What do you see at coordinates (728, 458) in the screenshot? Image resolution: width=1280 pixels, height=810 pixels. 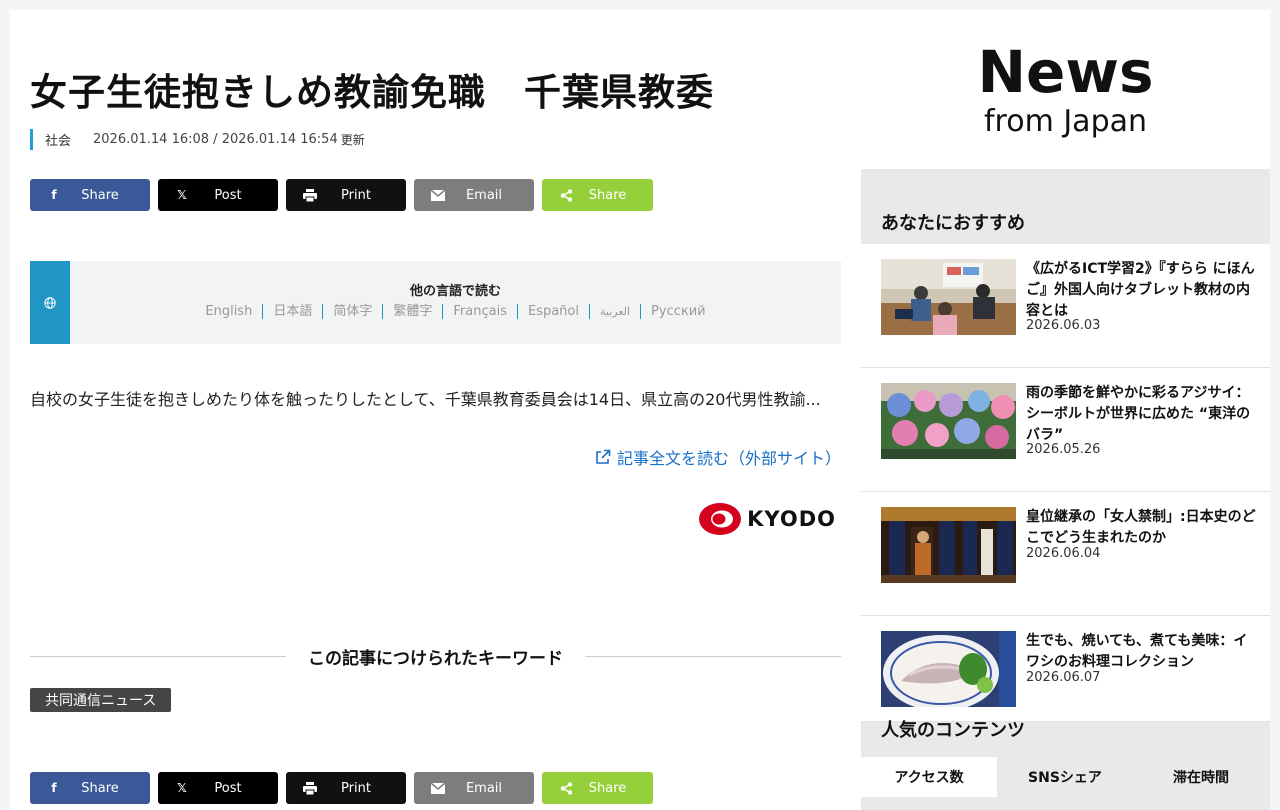 I see `read-full-article-label: 記事全文を読む（外部サイト）` at bounding box center [728, 458].